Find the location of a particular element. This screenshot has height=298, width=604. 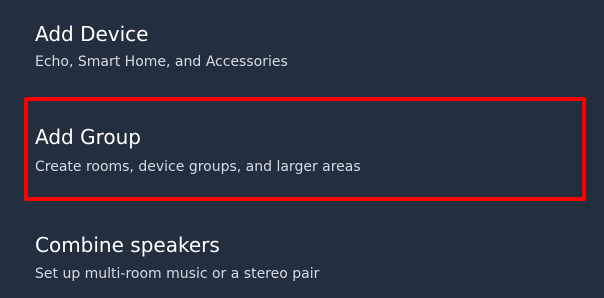

menu-item-title: Add Device is located at coordinates (92, 34).